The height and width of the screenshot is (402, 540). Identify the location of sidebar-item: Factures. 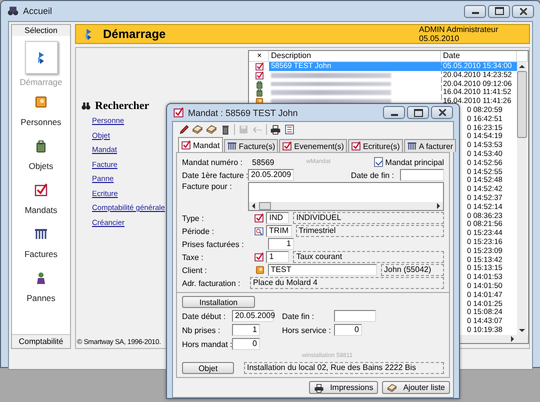
(41, 254).